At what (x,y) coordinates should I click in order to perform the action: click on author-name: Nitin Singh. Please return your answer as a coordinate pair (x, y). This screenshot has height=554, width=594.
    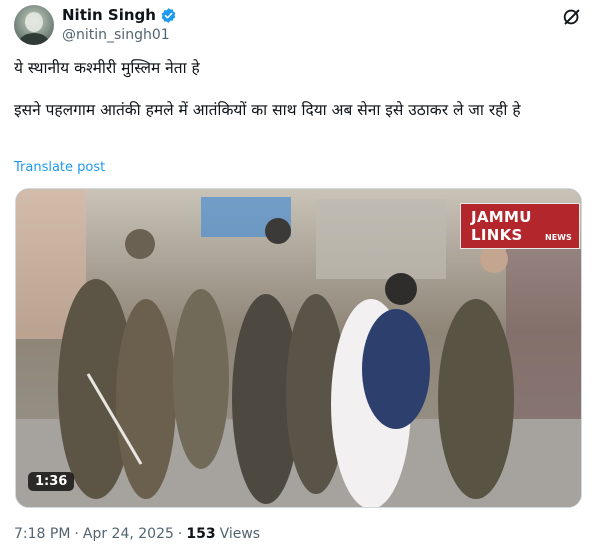
    Looking at the image, I should click on (109, 15).